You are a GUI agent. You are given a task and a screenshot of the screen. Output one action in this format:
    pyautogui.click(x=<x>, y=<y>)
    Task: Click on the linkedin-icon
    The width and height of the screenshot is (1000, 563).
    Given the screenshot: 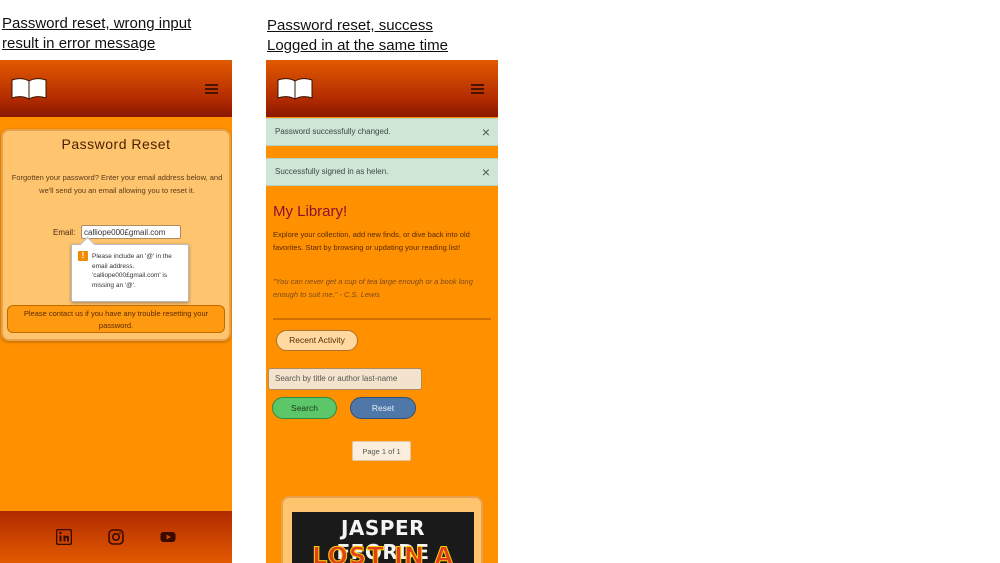 What is the action you would take?
    pyautogui.click(x=64, y=537)
    